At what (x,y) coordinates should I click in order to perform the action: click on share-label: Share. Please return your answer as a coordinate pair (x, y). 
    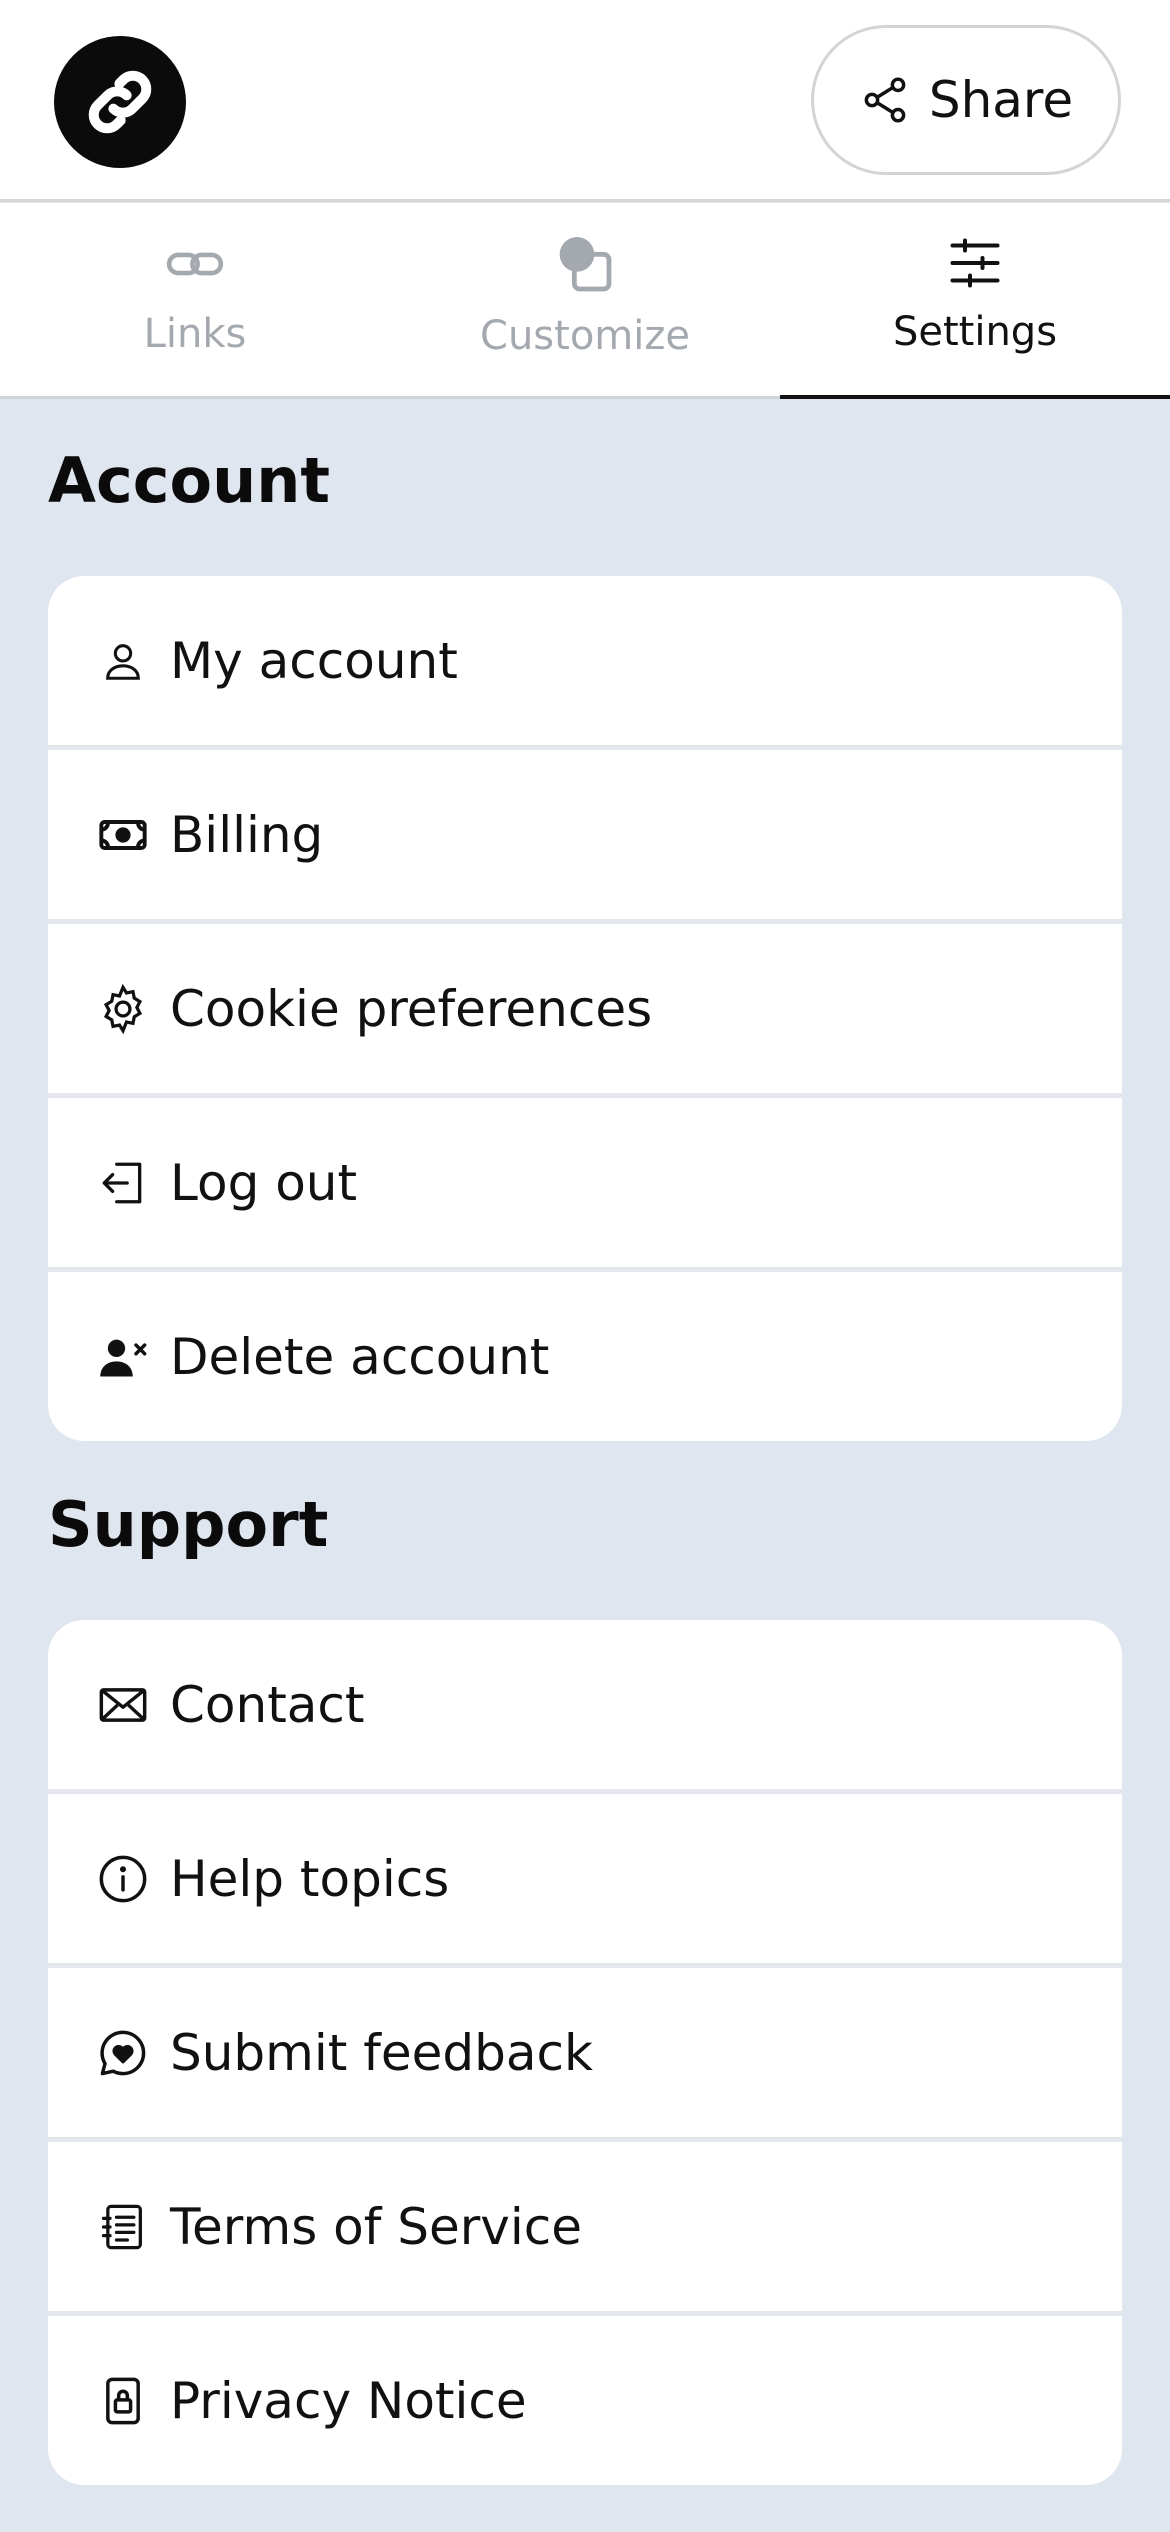
    Looking at the image, I should click on (1001, 100).